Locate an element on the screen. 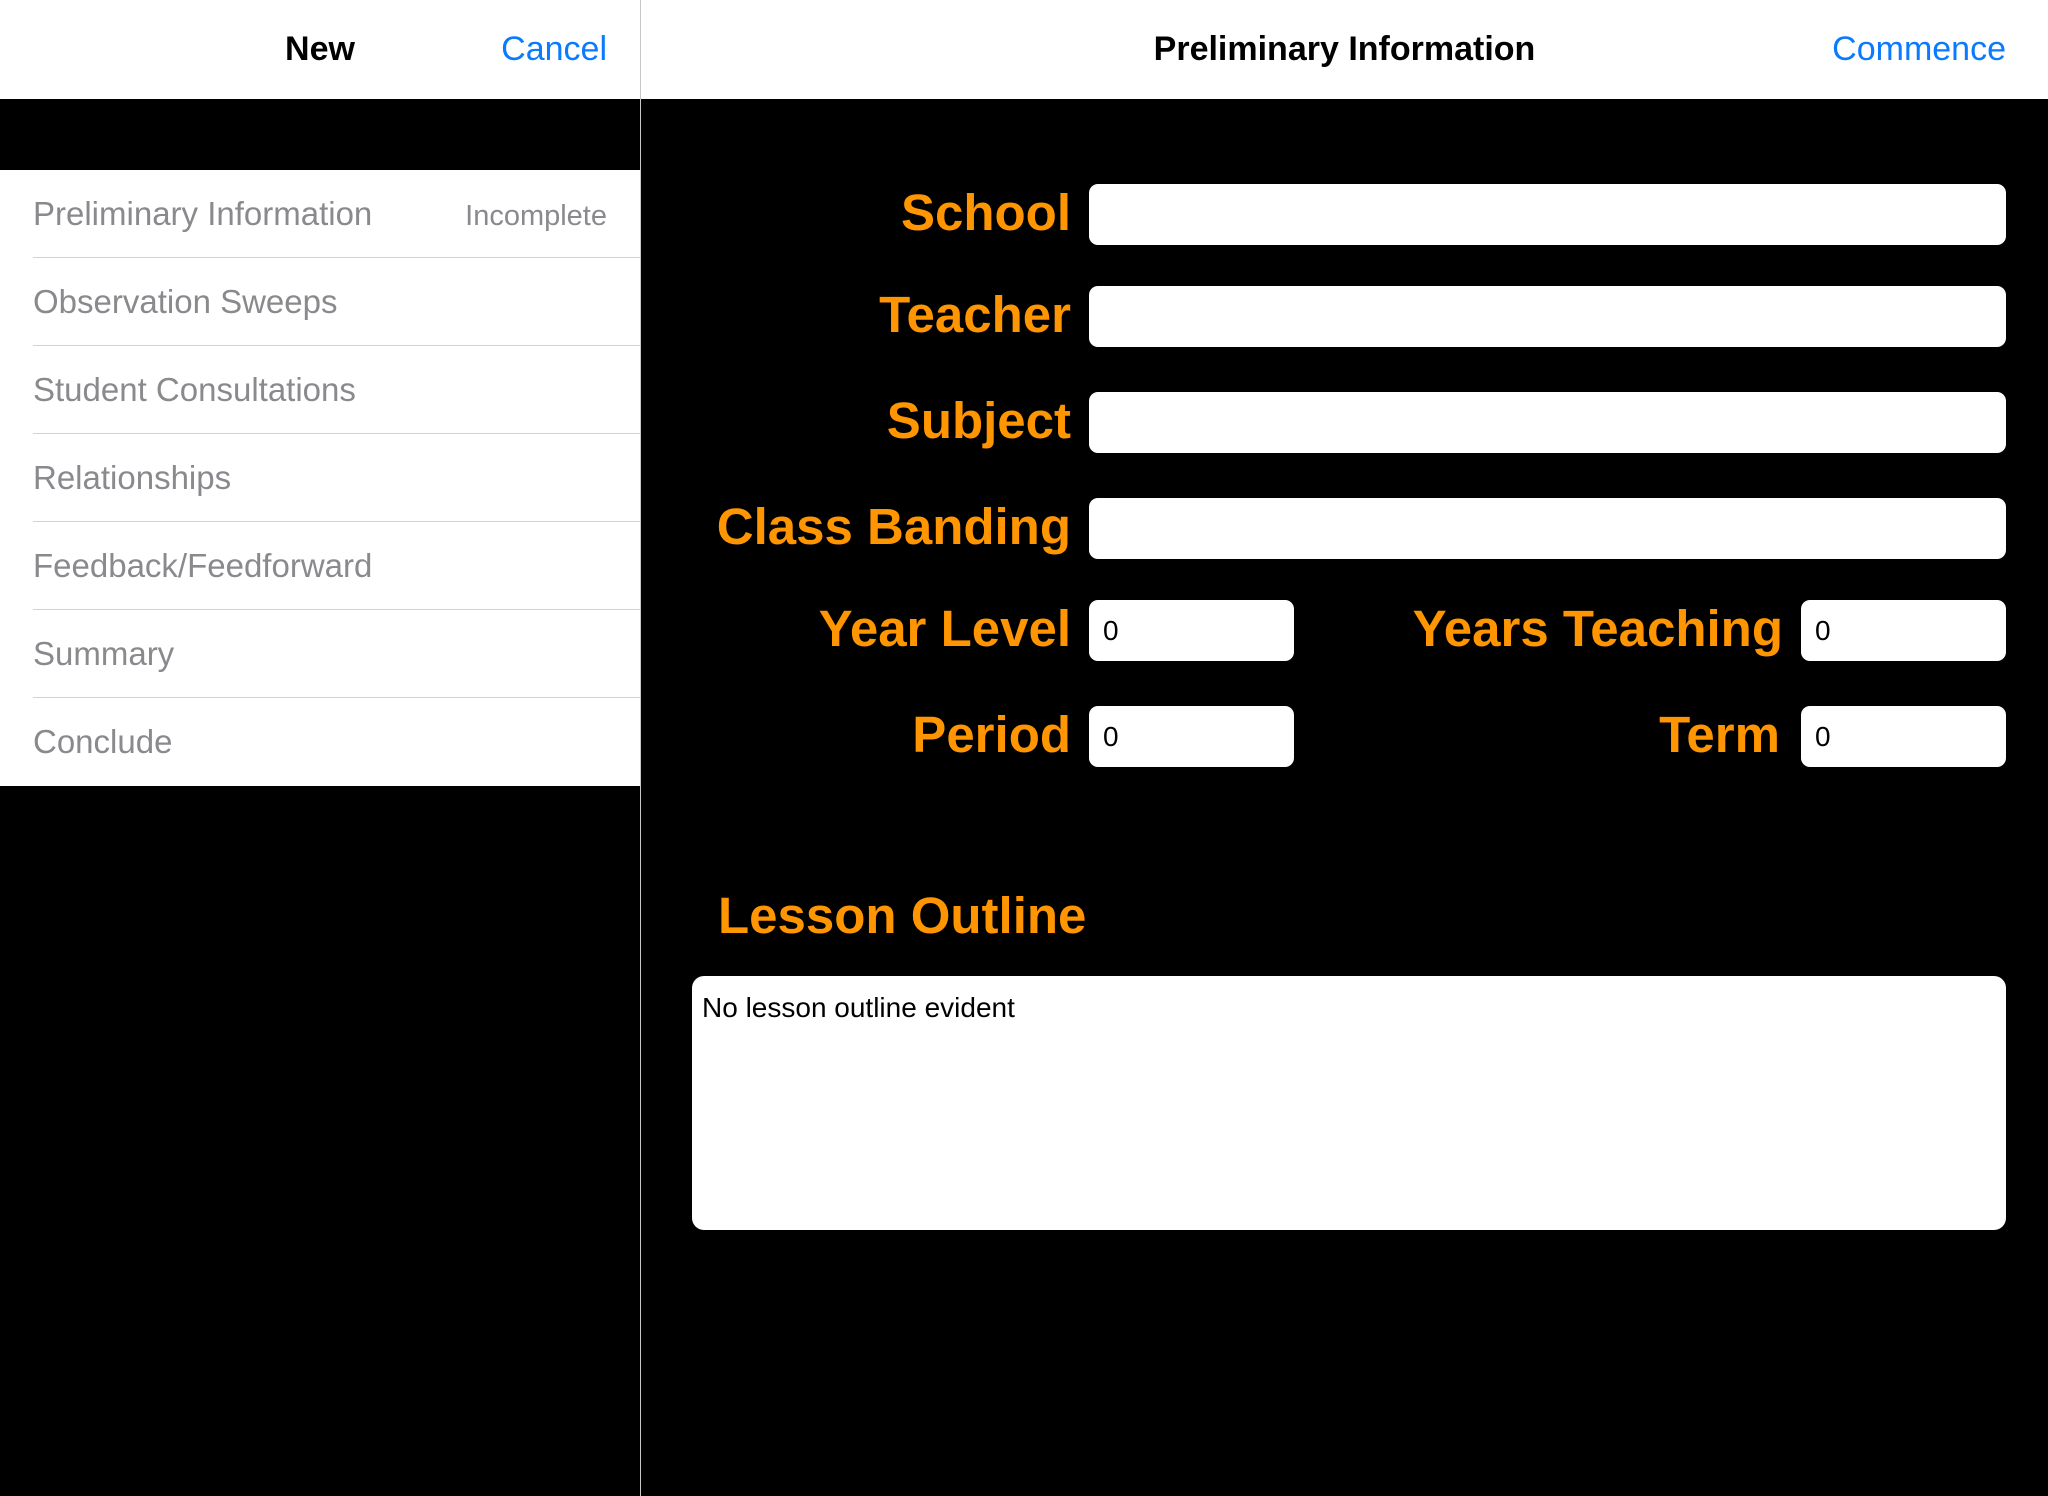  sidebar-item-label: Summary is located at coordinates (104, 653).